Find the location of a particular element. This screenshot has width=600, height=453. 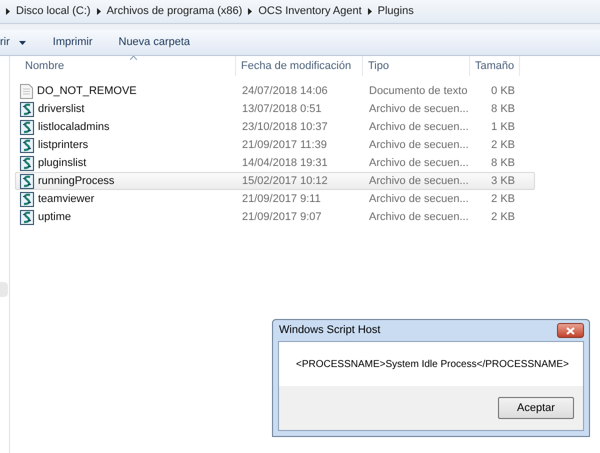

file-date: 23/10/2018 10:37 is located at coordinates (285, 126).